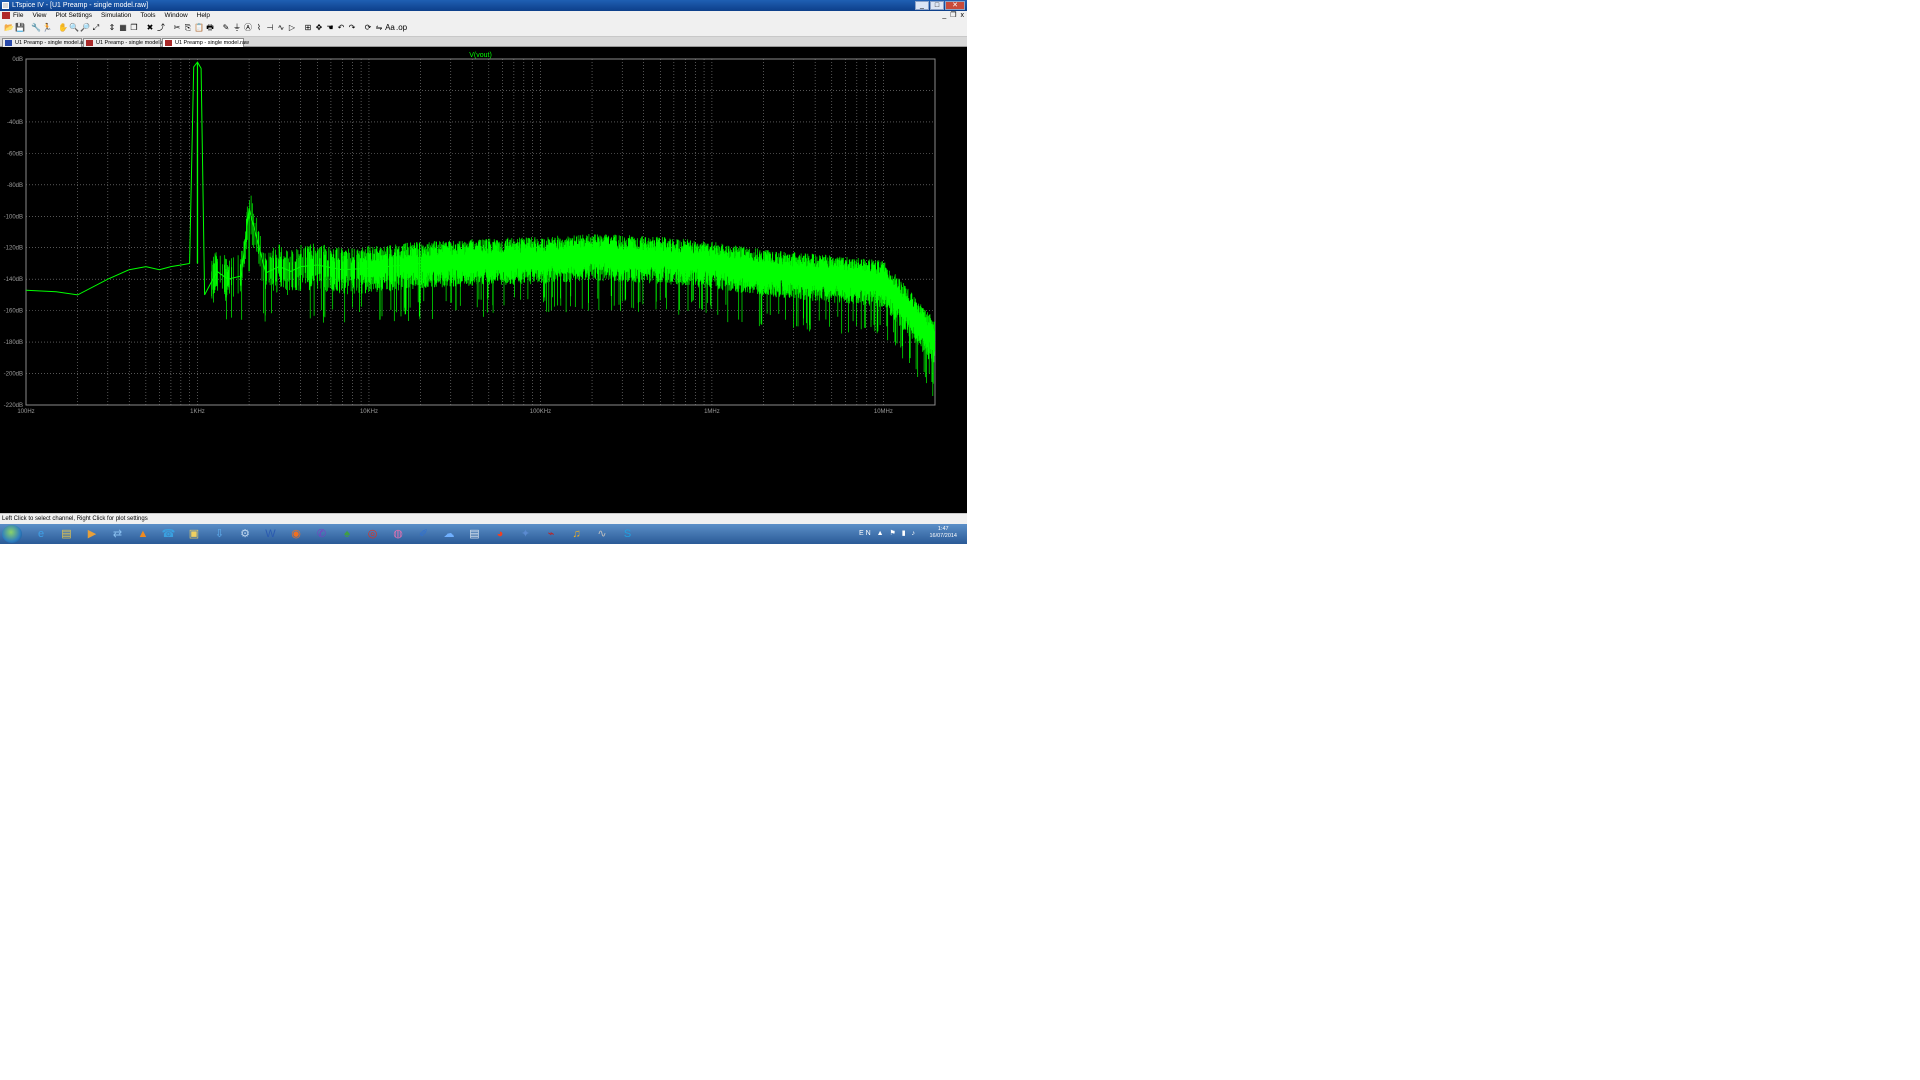 This screenshot has height=1080, width=1920. Describe the element at coordinates (526, 534) in the screenshot. I see `cad-icon: ✦` at that location.